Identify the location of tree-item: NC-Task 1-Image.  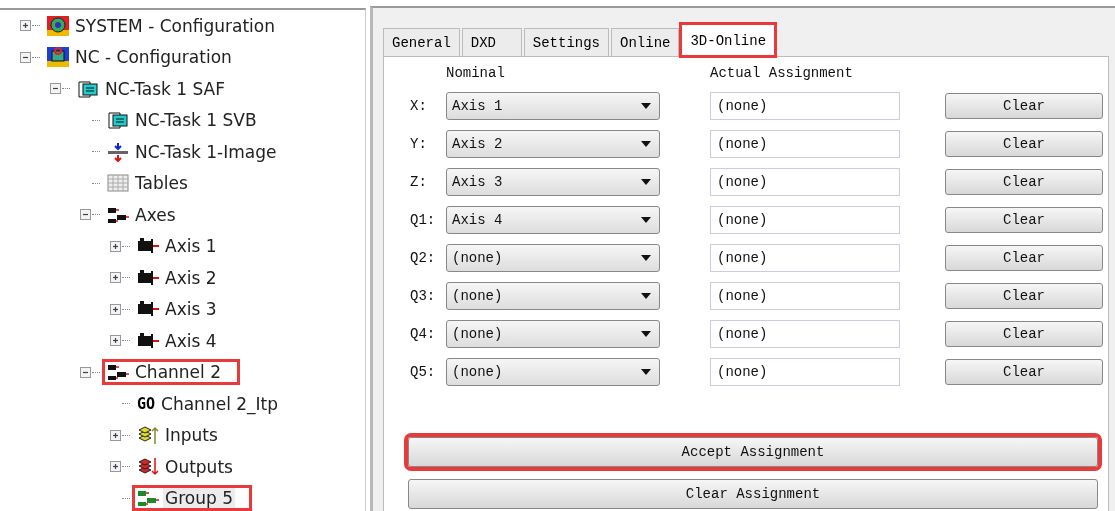
(206, 151).